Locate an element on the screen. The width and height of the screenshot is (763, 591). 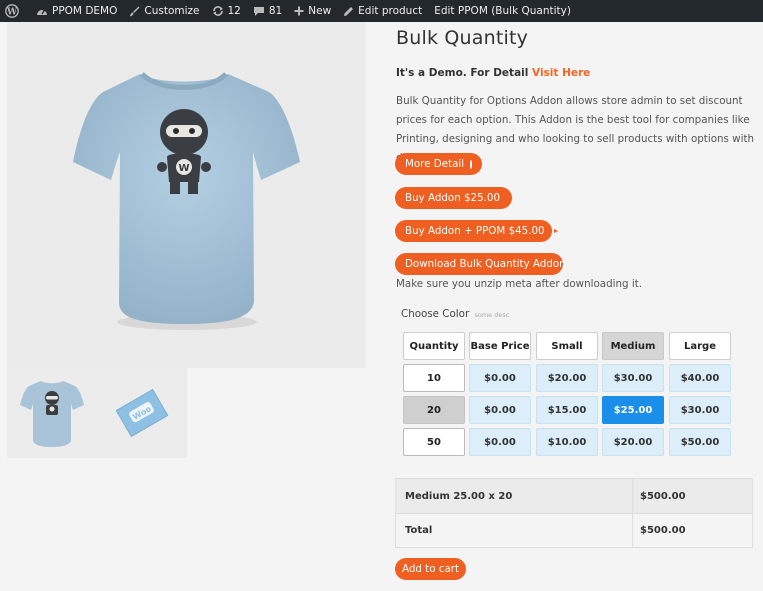
matrix-header-base-price: Base Price is located at coordinates (500, 346).